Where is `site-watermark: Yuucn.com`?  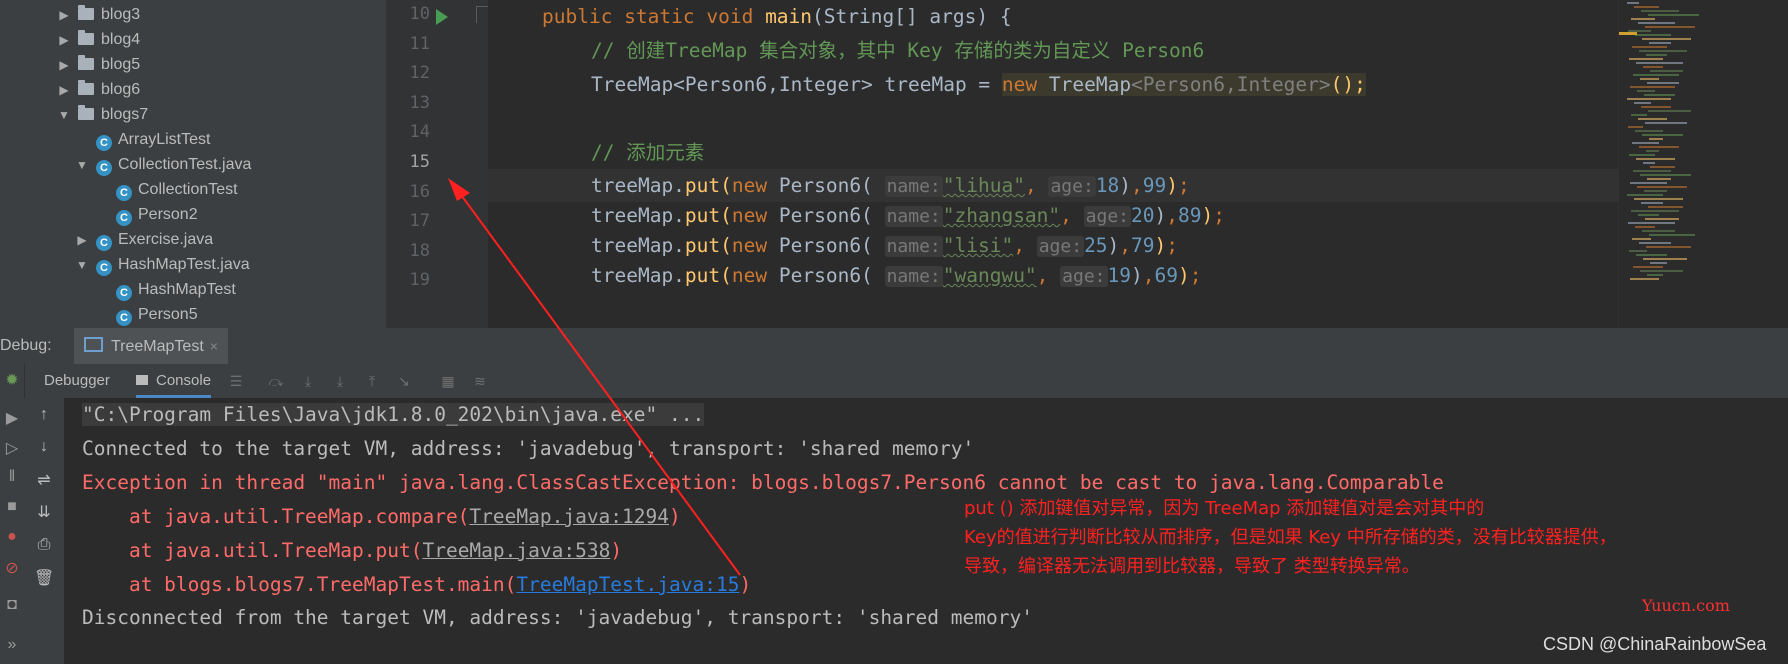
site-watermark: Yuucn.com is located at coordinates (1686, 605).